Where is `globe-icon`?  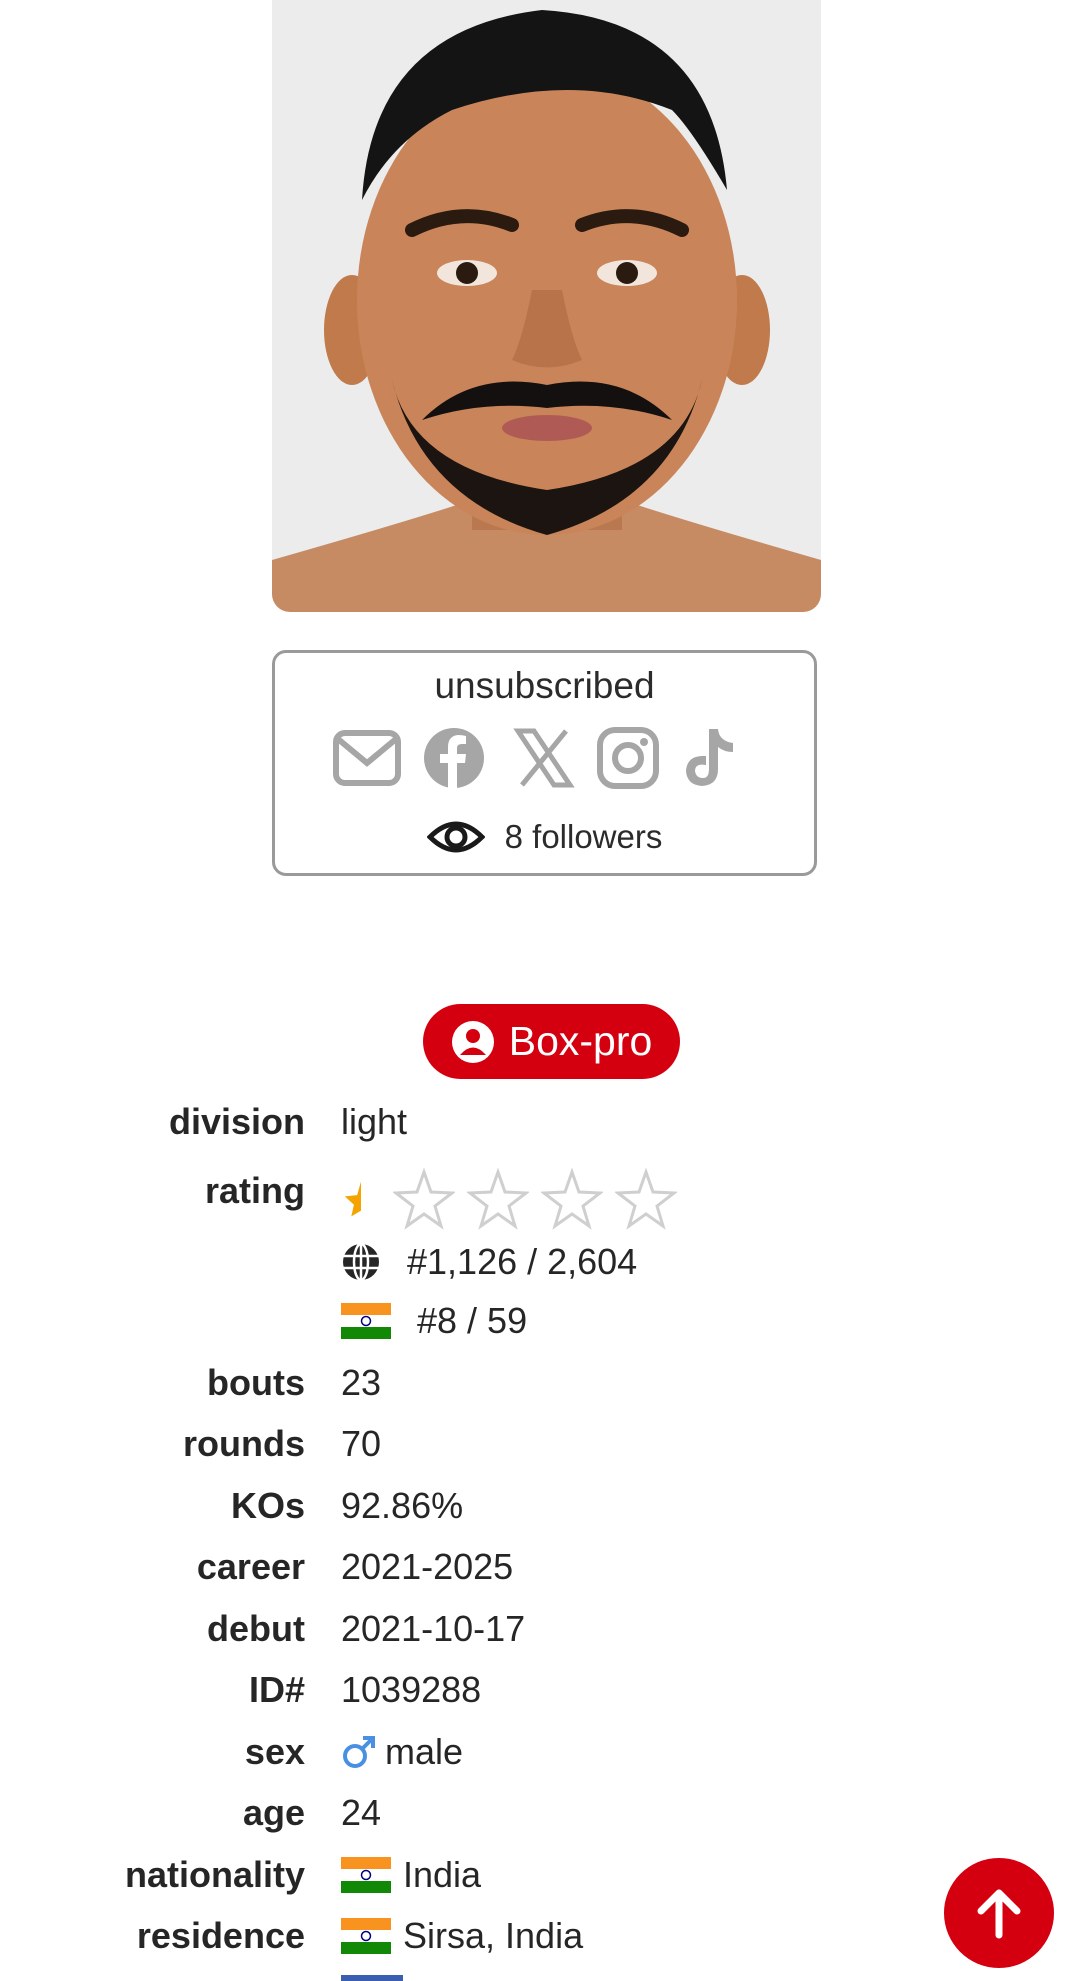
globe-icon is located at coordinates (361, 1262).